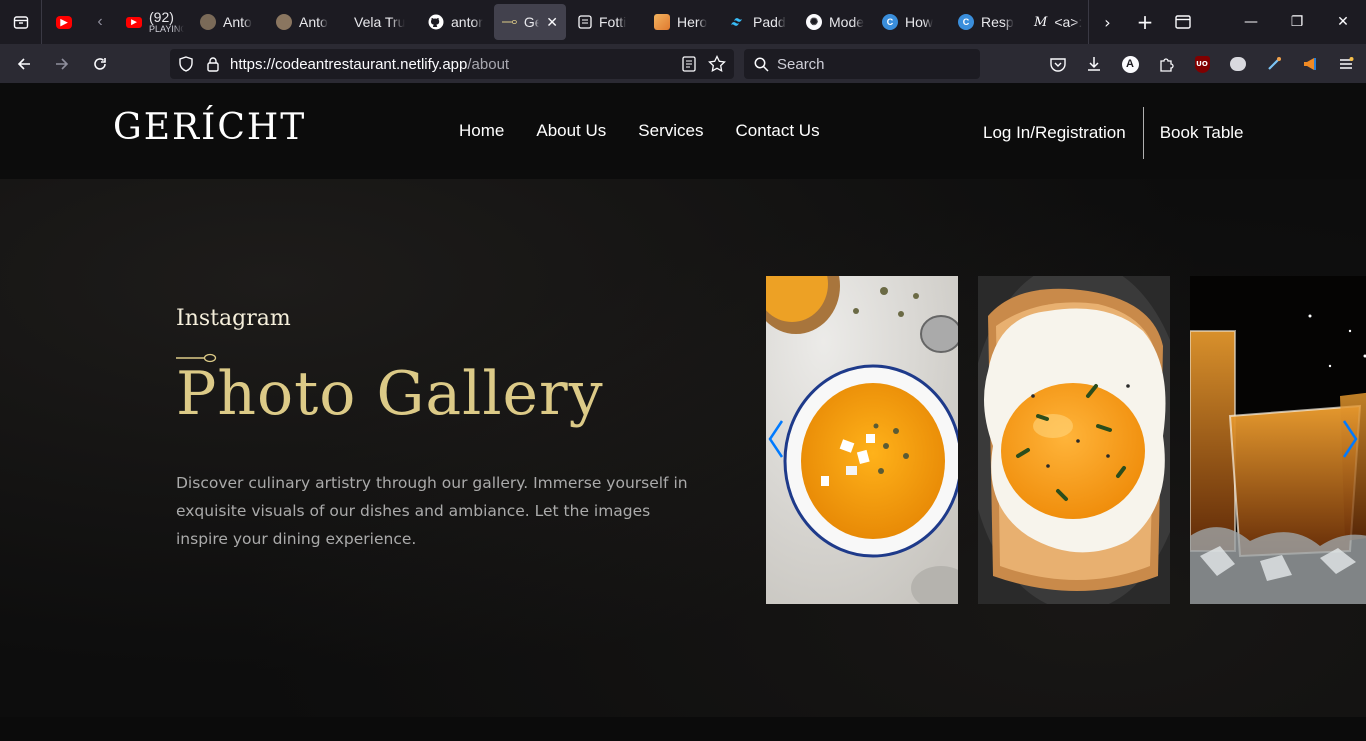 The image size is (1366, 741). Describe the element at coordinates (1054, 133) in the screenshot. I see `login-link: Log In/Registration` at that location.